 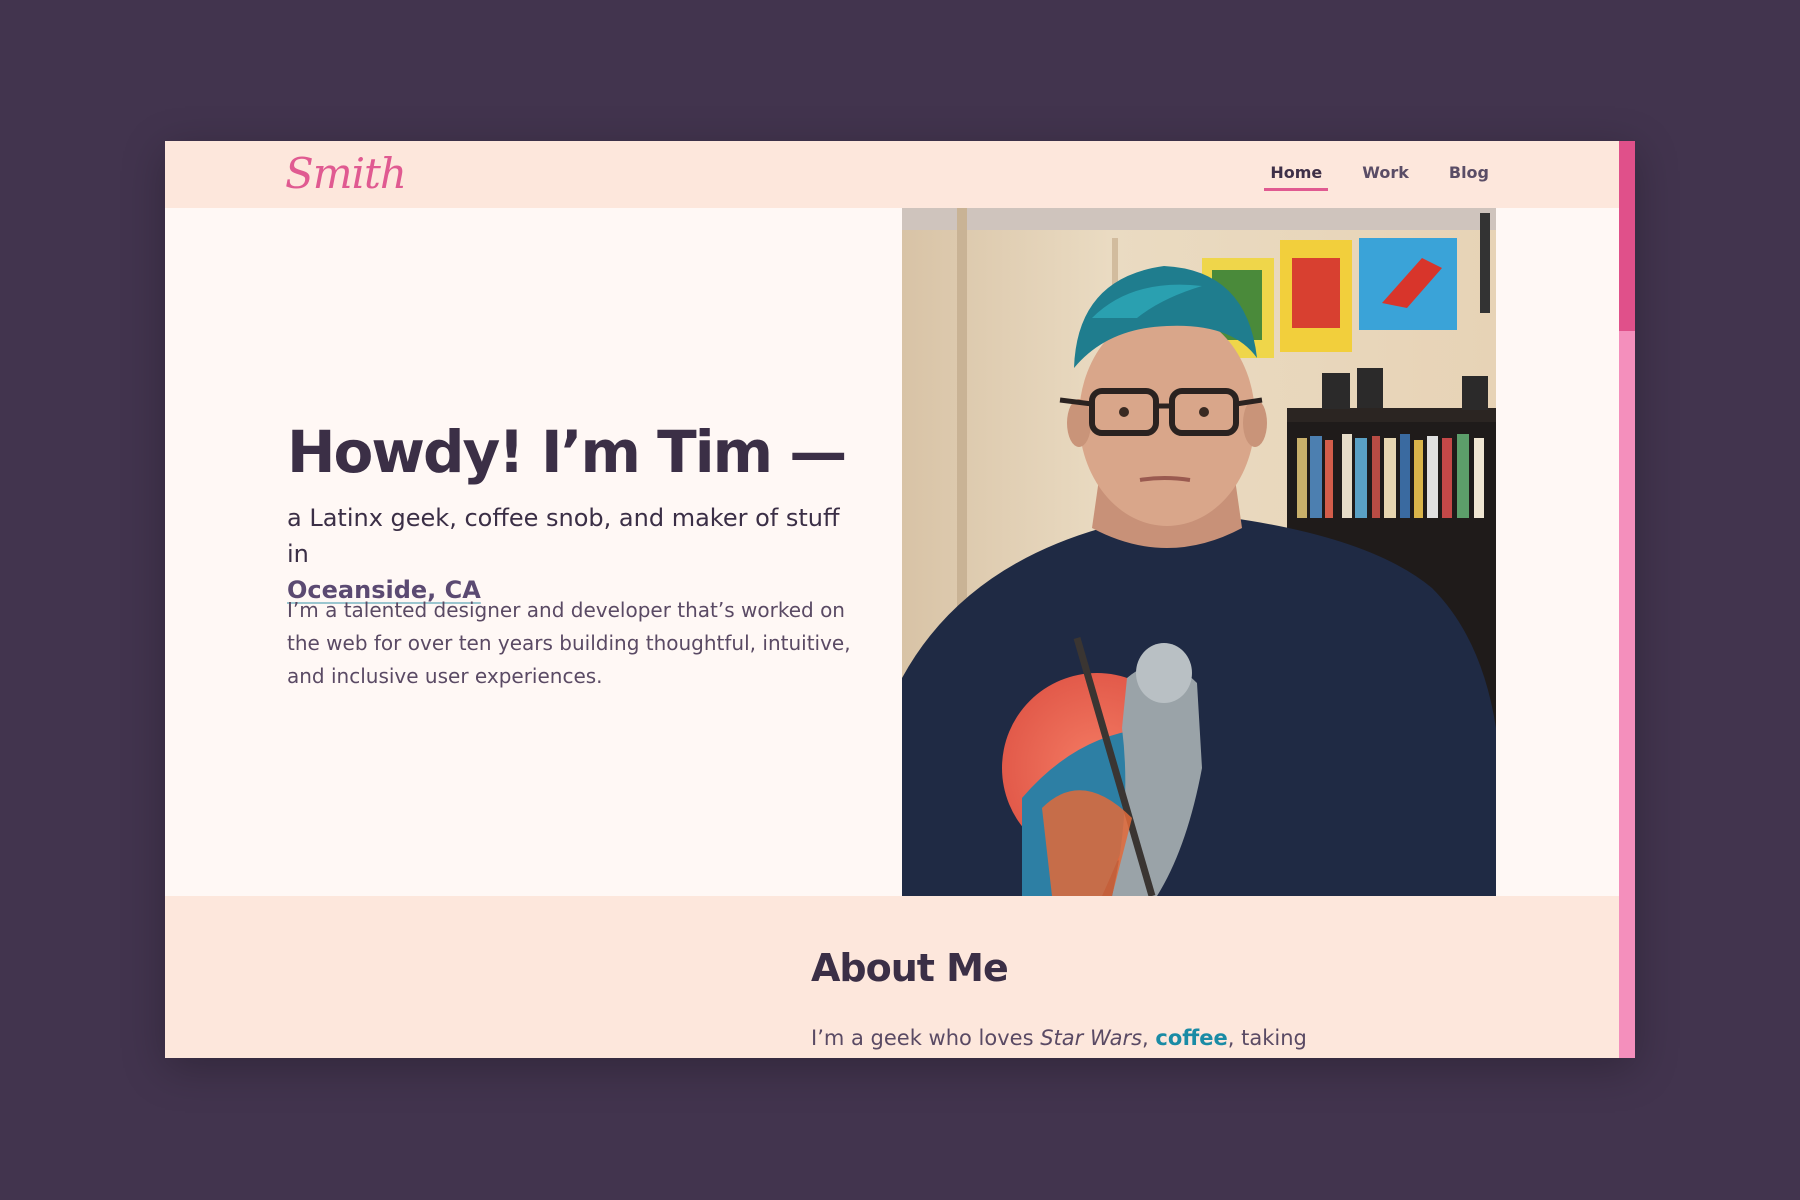 I want to click on scrollbar-thumb, so click(x=1627, y=236).